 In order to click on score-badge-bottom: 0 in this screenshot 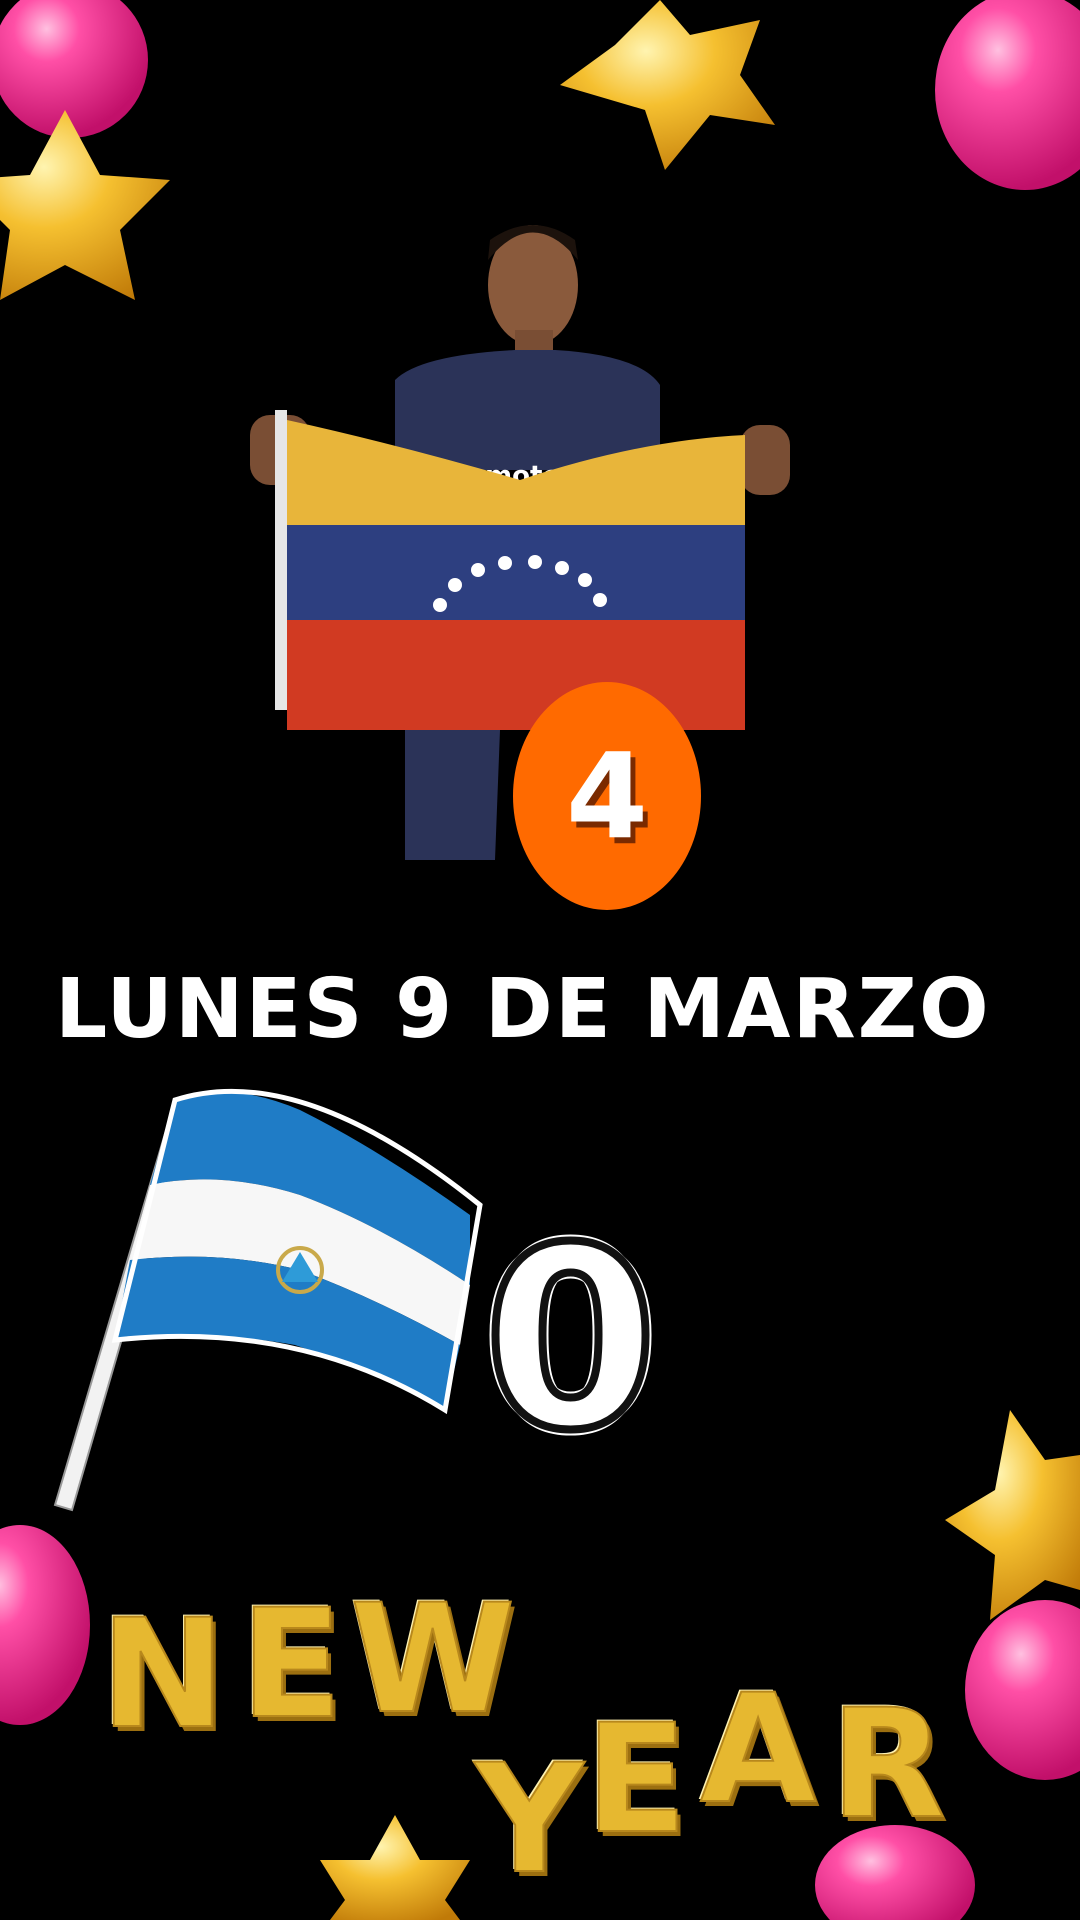, I will do `click(571, 1340)`.